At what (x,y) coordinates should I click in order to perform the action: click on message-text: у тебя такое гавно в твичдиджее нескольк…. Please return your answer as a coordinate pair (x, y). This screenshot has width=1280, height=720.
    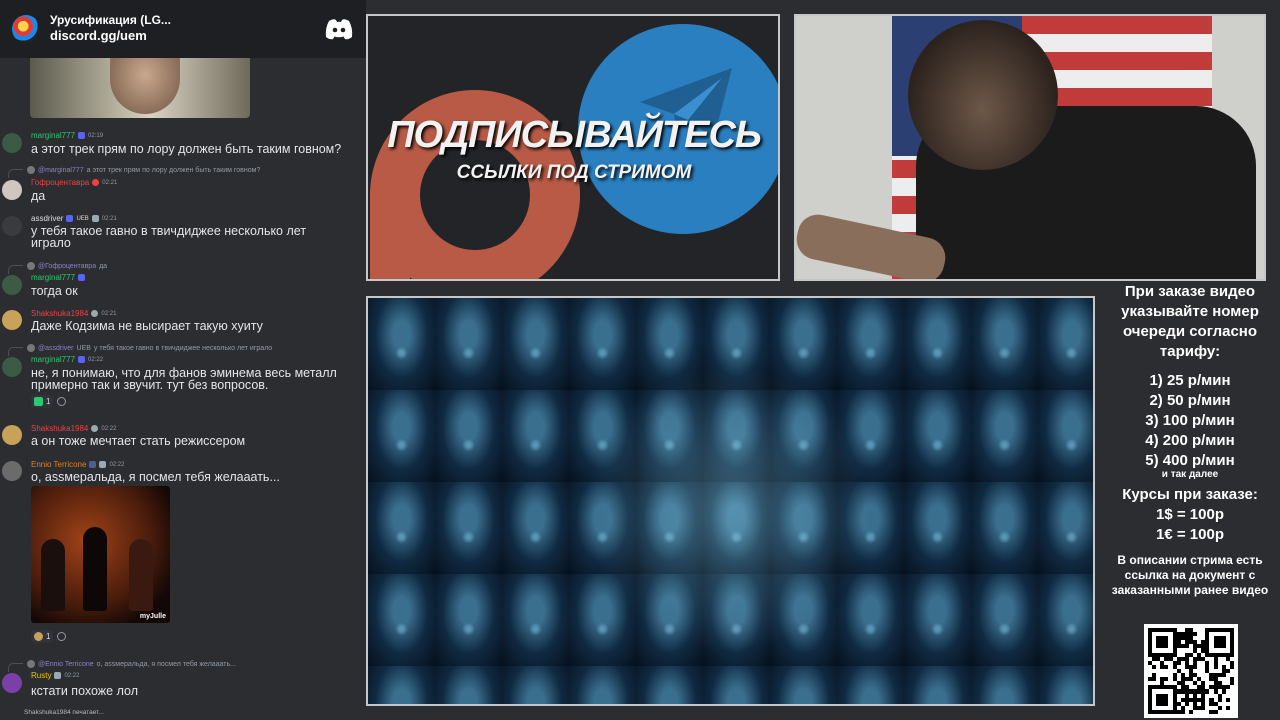
    Looking at the image, I should click on (169, 237).